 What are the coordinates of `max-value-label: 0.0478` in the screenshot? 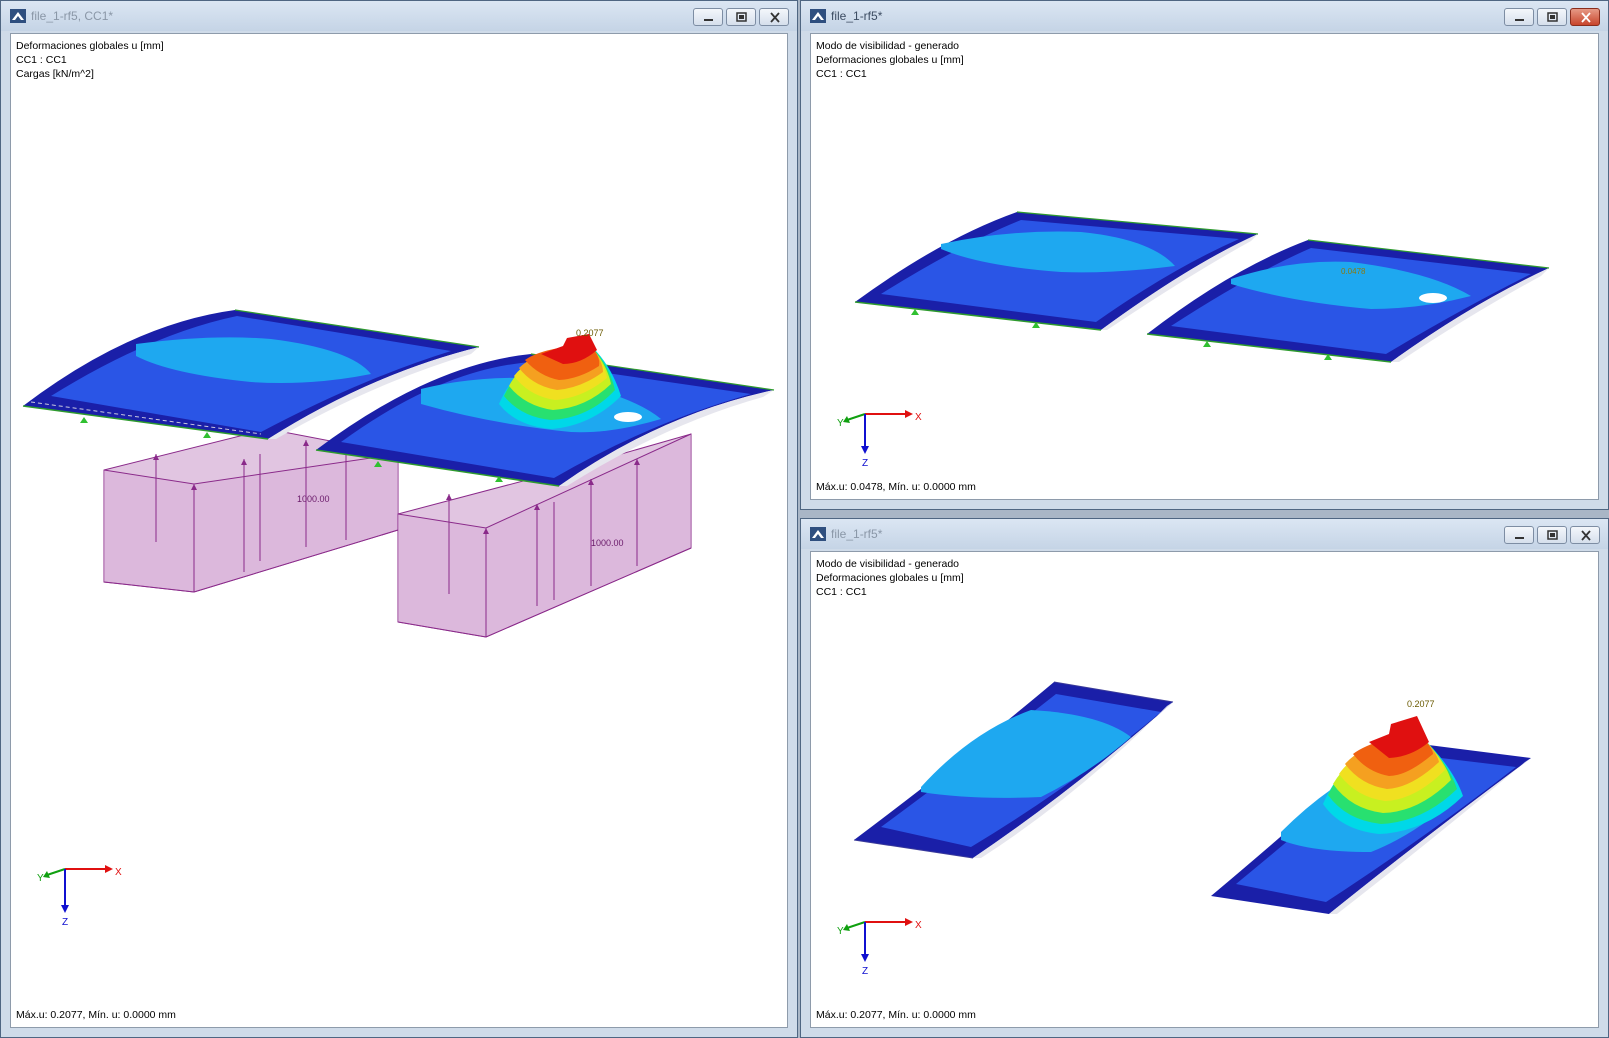 It's located at (1353, 271).